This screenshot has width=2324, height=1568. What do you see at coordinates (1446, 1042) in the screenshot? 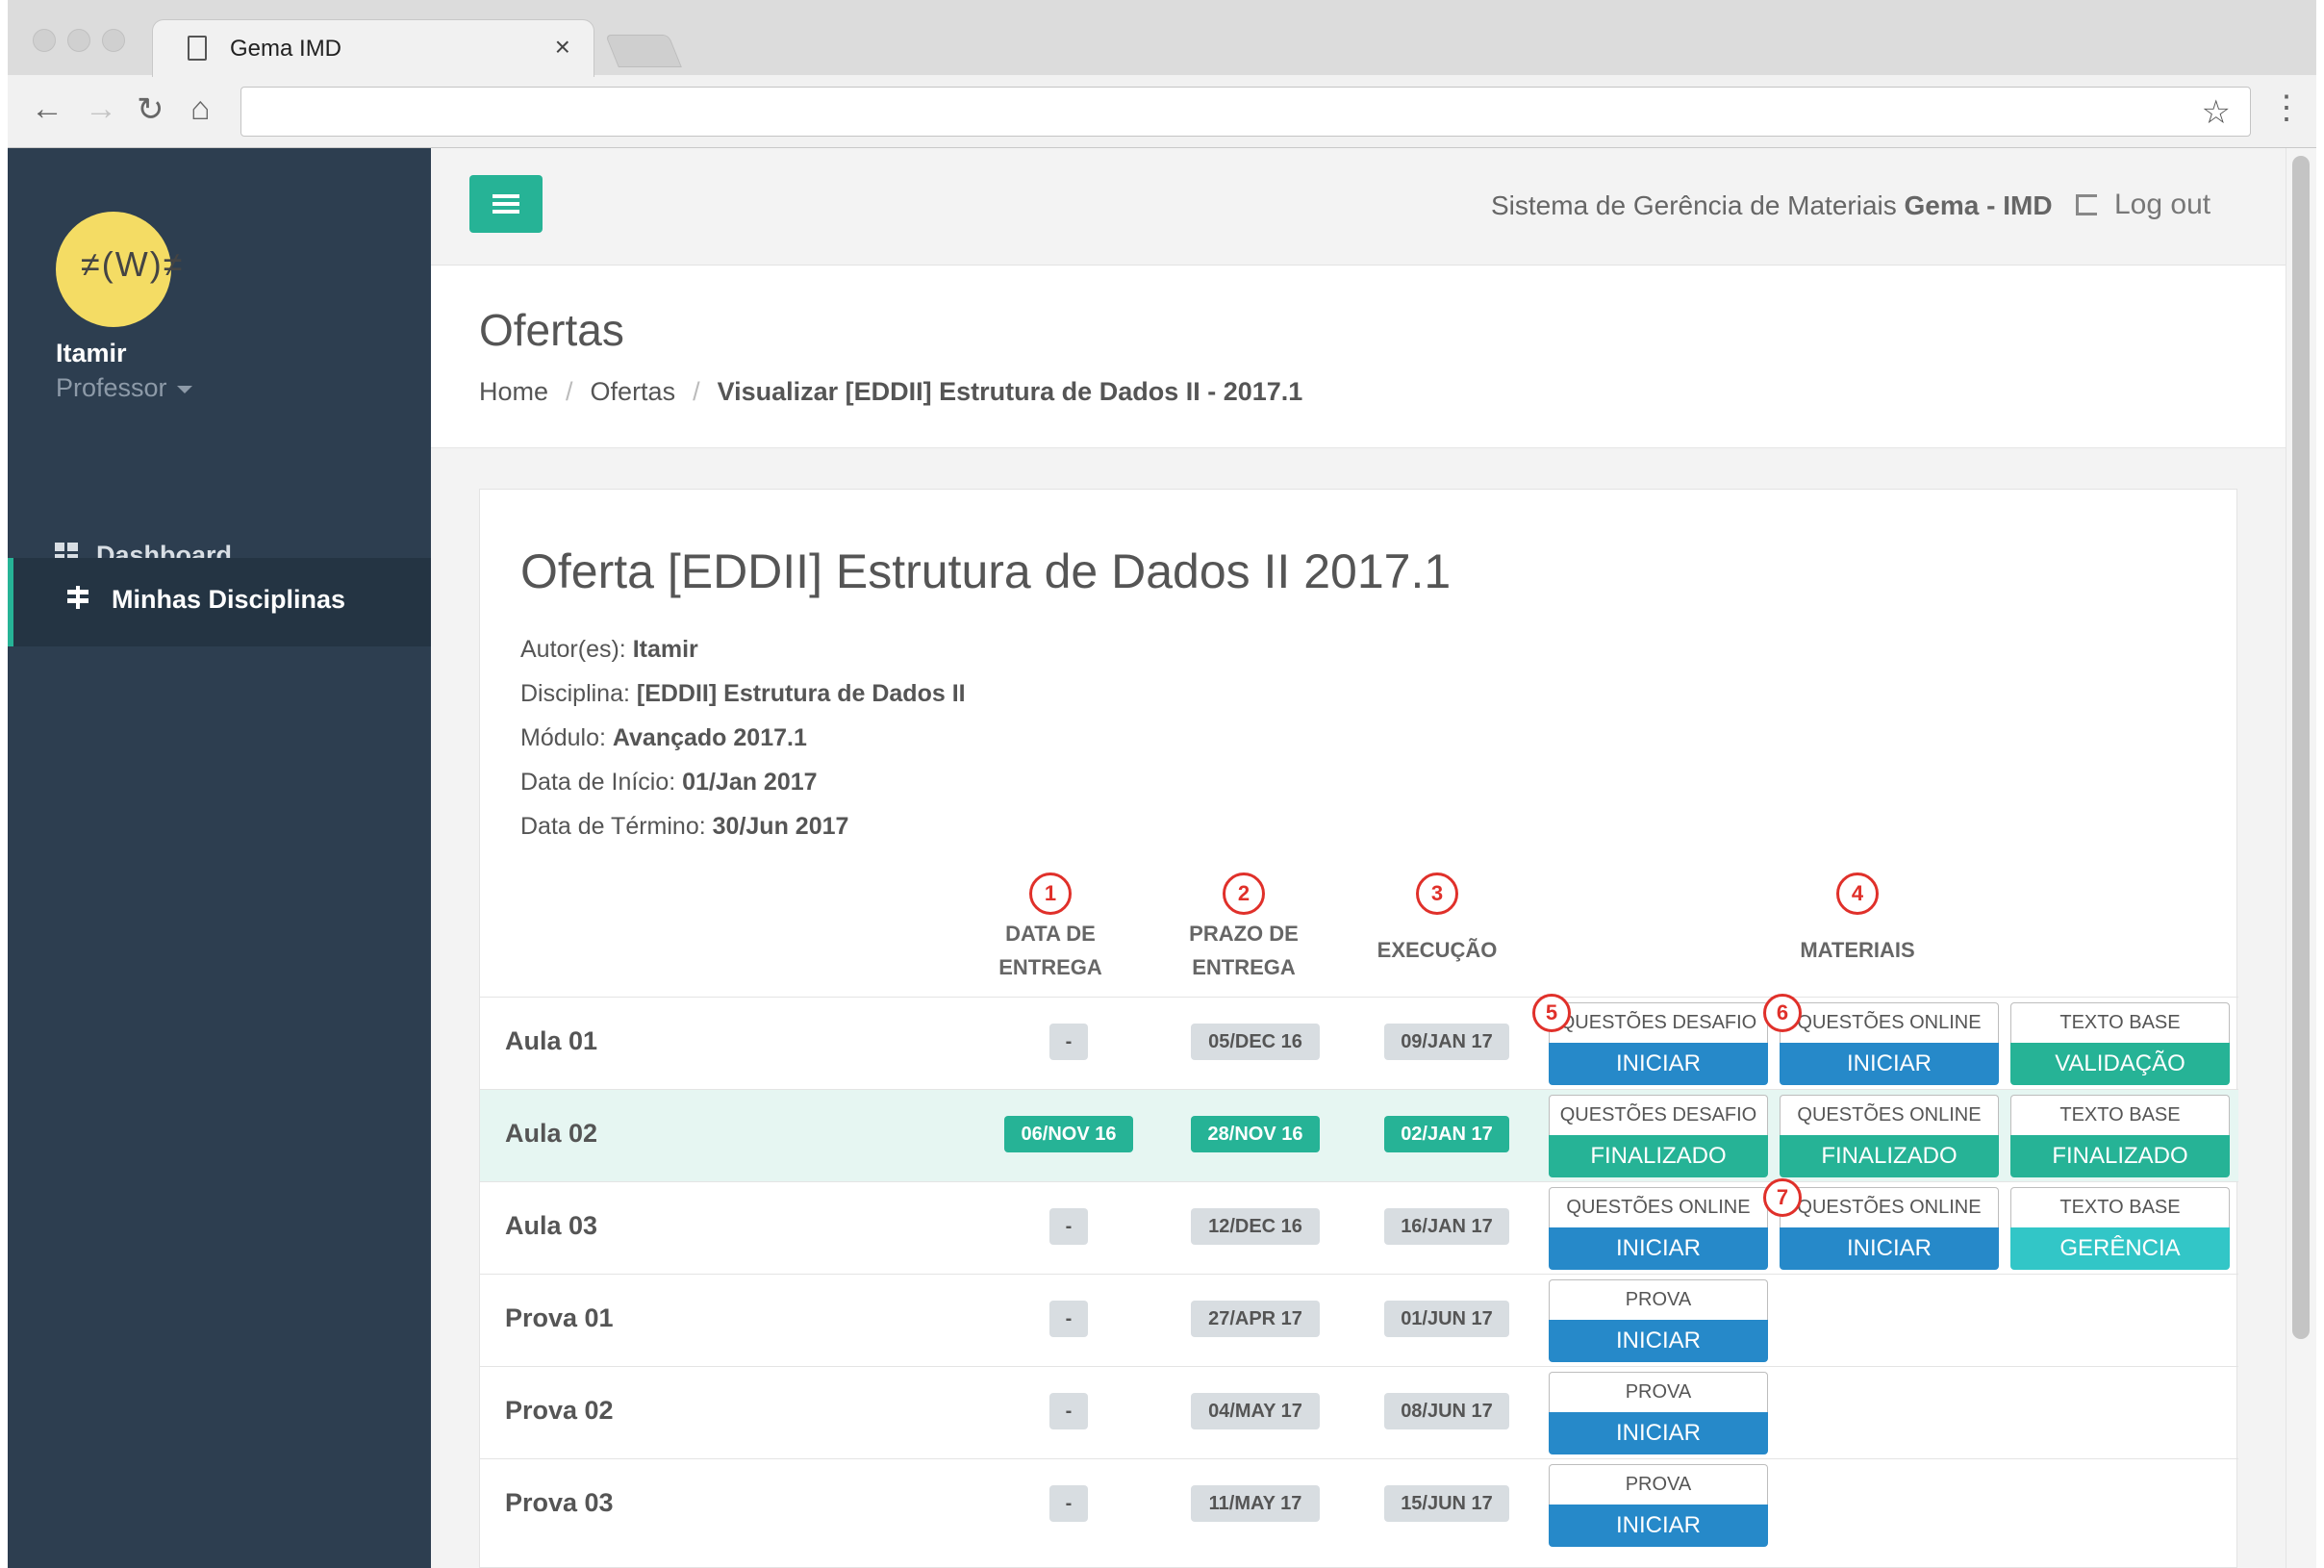
I see `execution-date-badge: 09/JAN 17` at bounding box center [1446, 1042].